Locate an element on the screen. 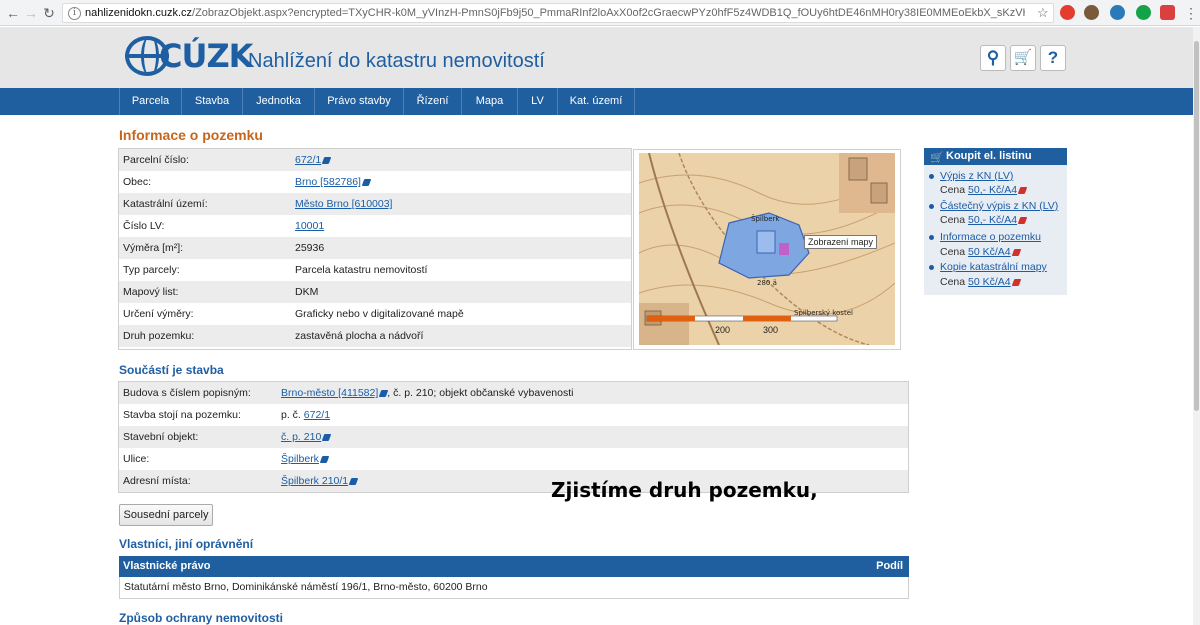 Image resolution: width=1200 pixels, height=625 pixels. scale-label: 300 is located at coordinates (771, 330).